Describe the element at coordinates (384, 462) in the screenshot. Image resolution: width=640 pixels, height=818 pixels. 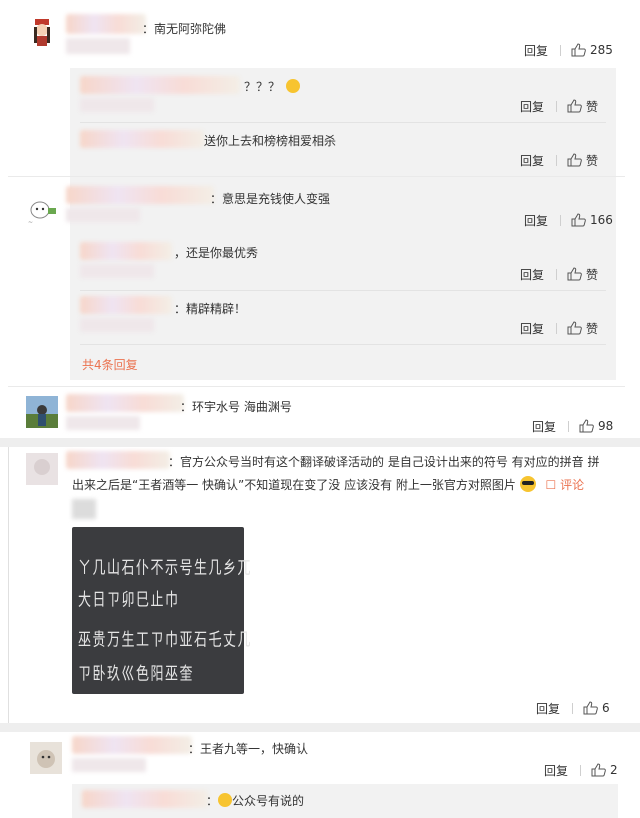
I see `comment-text-line-1: ：官方公众号当时有这个翻译破译活动的 是自己设计出来的符号 有对应的拼音 拼` at that location.